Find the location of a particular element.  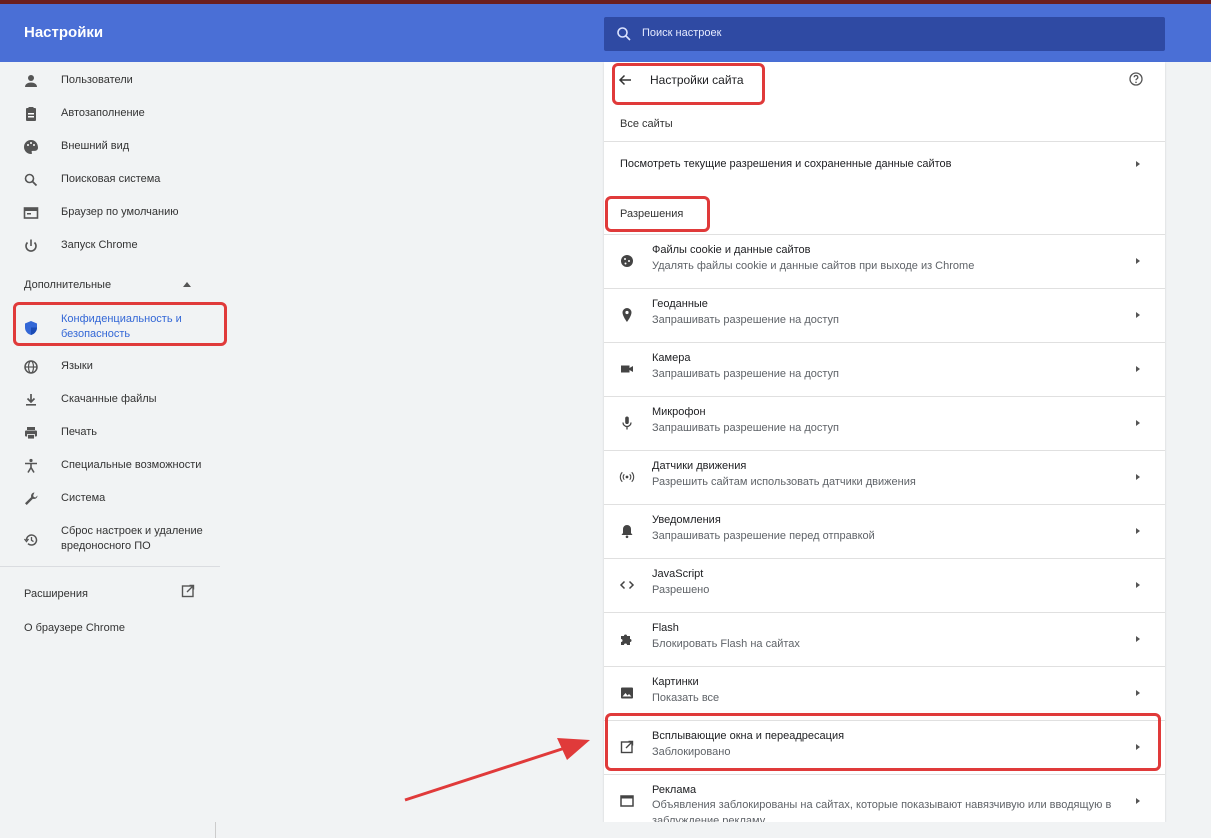

puzzle-icon is located at coordinates (626, 639).